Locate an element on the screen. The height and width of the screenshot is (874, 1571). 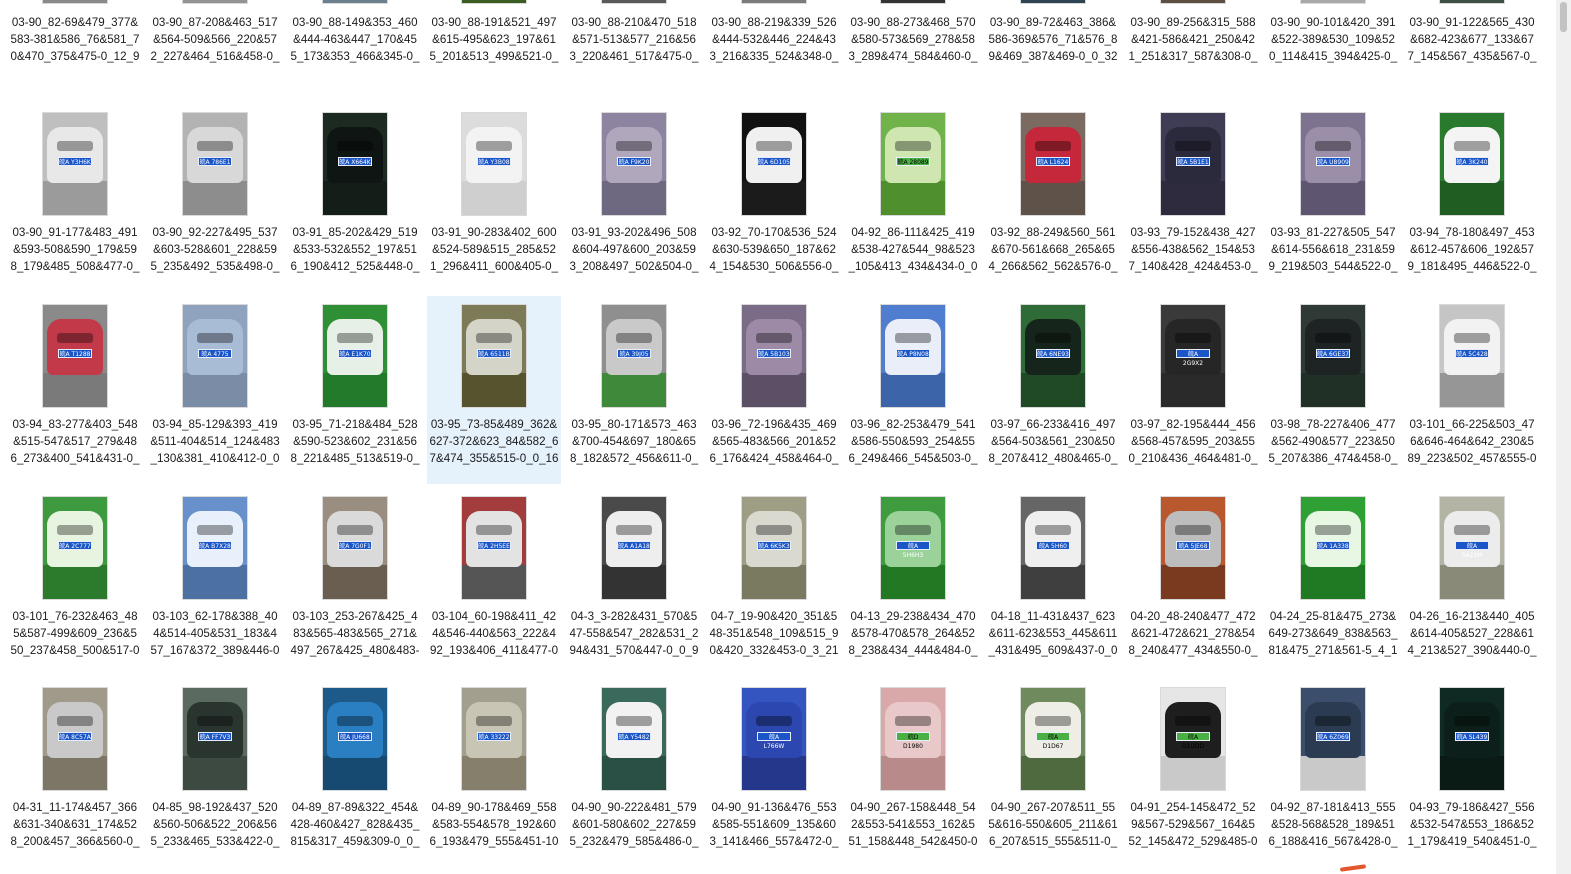
image-thumbnail: 皖A 6GE37 is located at coordinates (1333, 356).